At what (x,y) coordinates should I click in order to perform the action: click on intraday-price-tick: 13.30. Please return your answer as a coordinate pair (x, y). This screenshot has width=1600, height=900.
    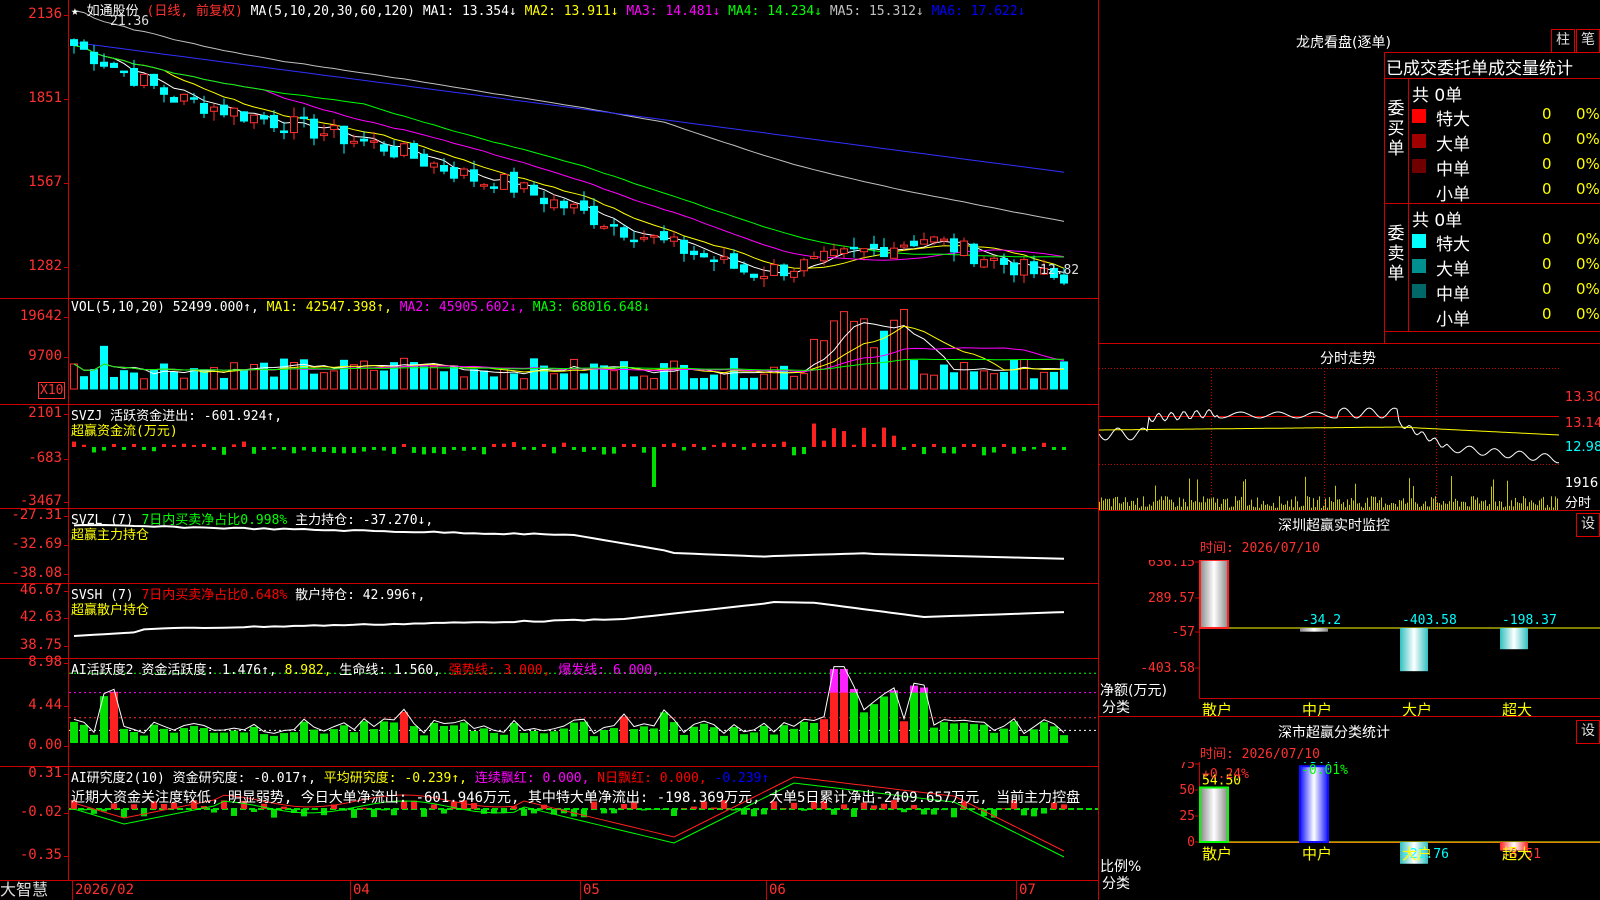
    Looking at the image, I should click on (1582, 397).